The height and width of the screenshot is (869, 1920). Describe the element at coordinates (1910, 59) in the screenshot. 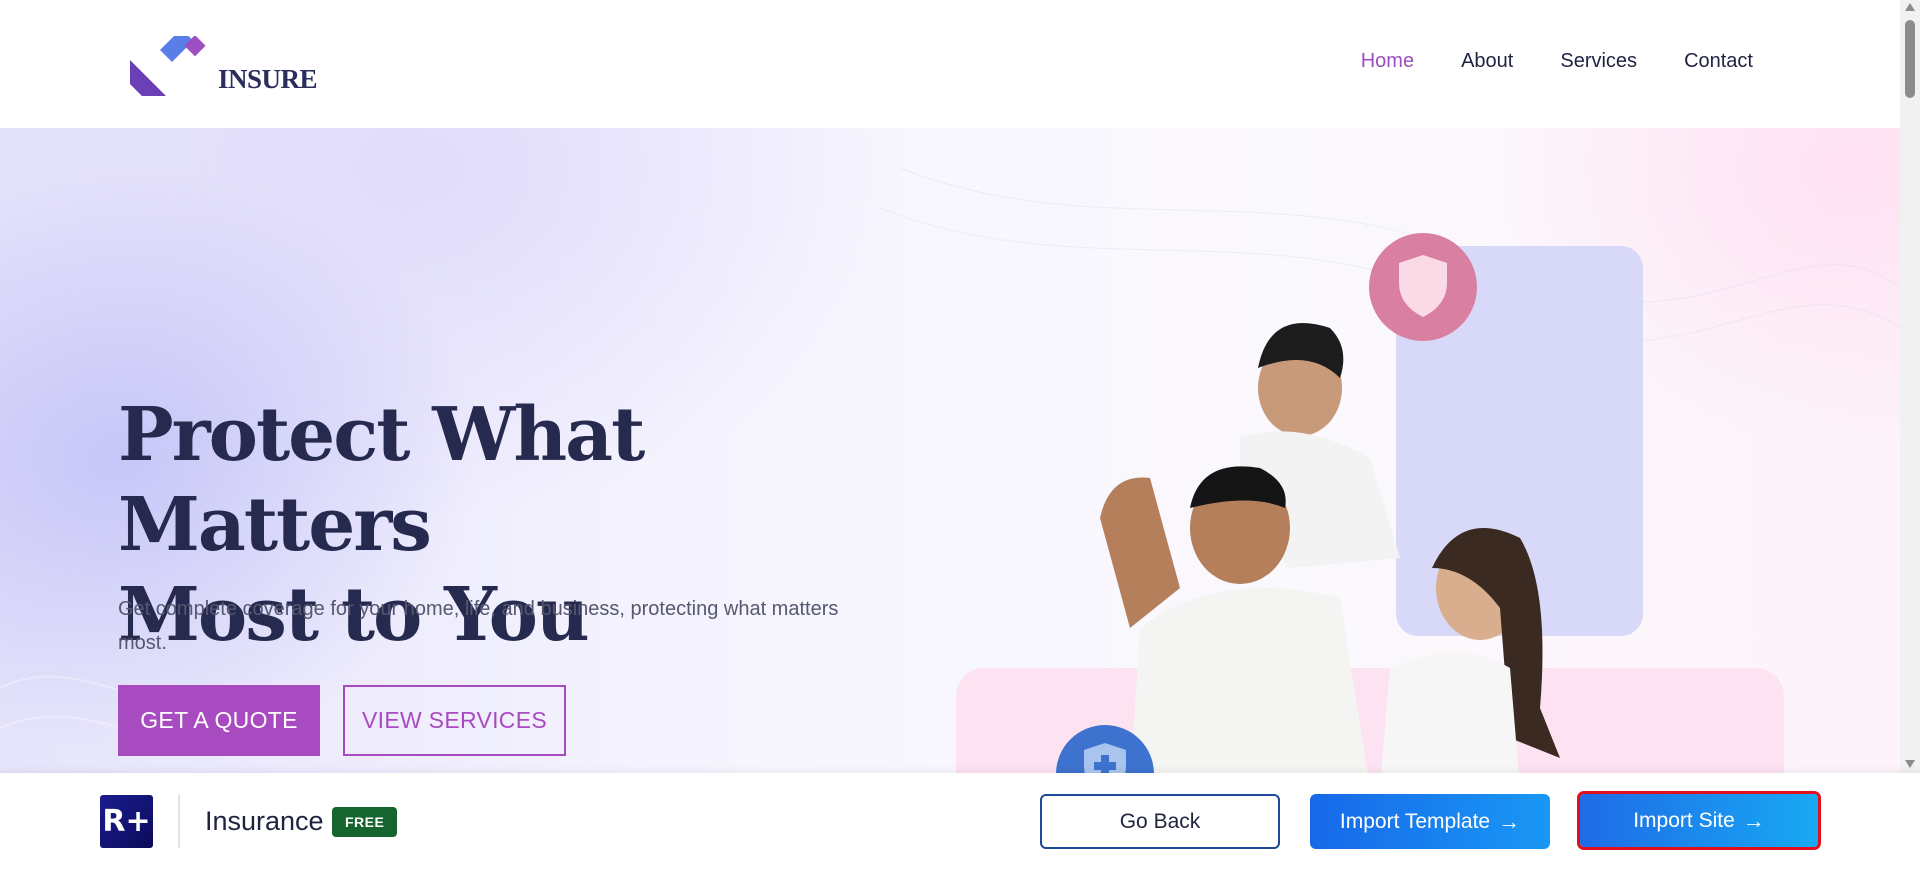

I see `scroll-thumb` at that location.